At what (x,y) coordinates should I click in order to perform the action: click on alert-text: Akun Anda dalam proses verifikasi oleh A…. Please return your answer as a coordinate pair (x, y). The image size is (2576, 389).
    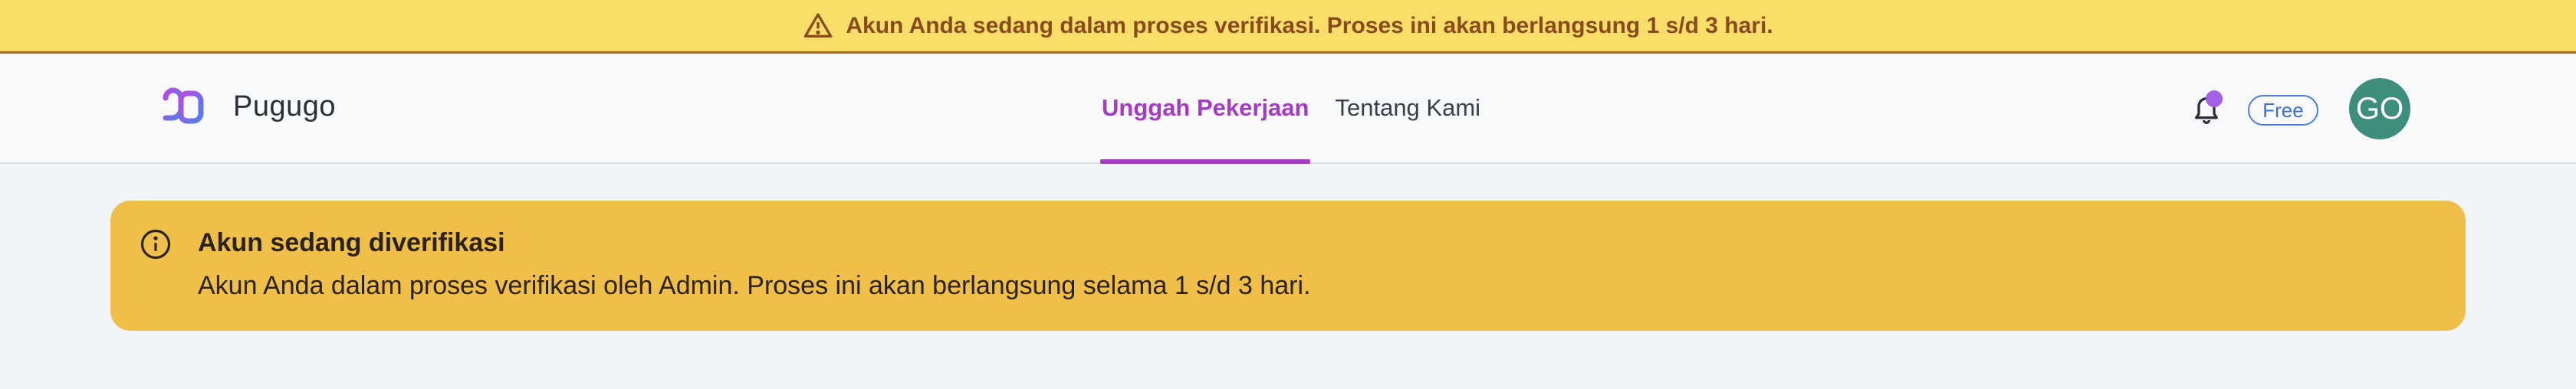
    Looking at the image, I should click on (755, 285).